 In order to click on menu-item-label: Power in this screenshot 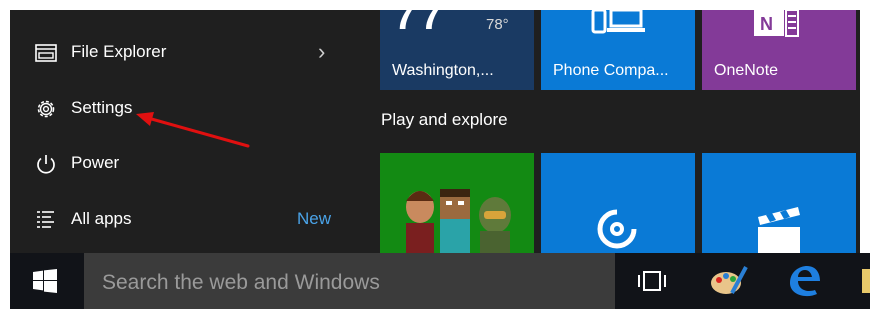, I will do `click(95, 162)`.